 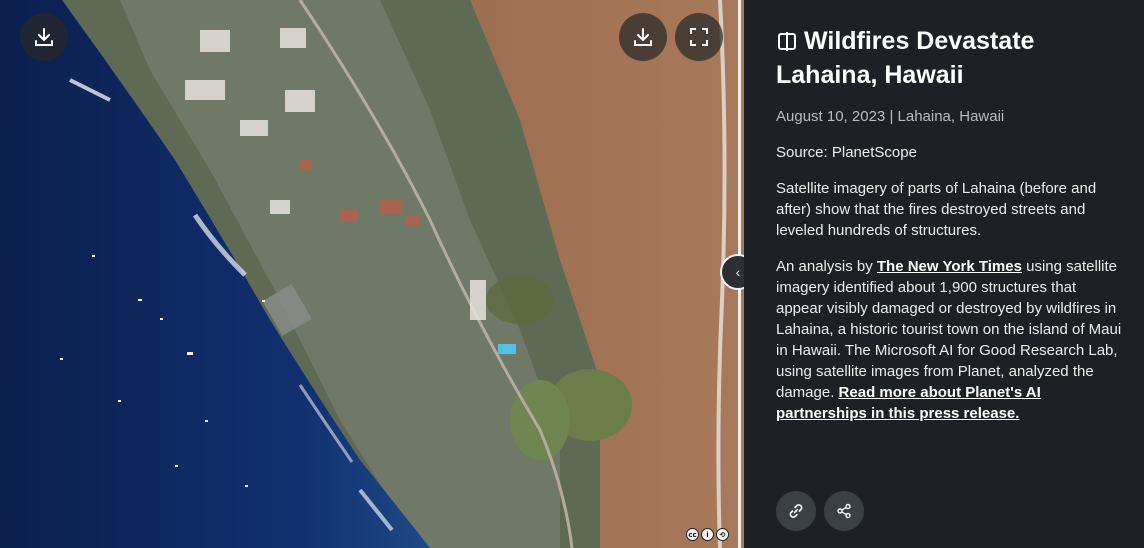 What do you see at coordinates (831, 116) in the screenshot?
I see `story-date: August 10, 2023` at bounding box center [831, 116].